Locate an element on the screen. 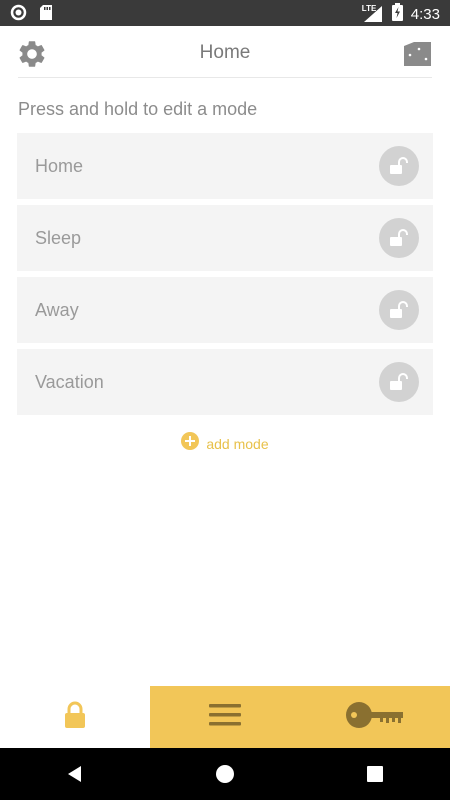  tab-menu is located at coordinates (225, 717).